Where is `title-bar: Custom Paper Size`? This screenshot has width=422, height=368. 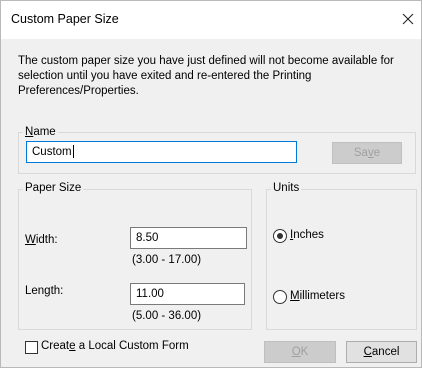
title-bar: Custom Paper Size is located at coordinates (211, 20).